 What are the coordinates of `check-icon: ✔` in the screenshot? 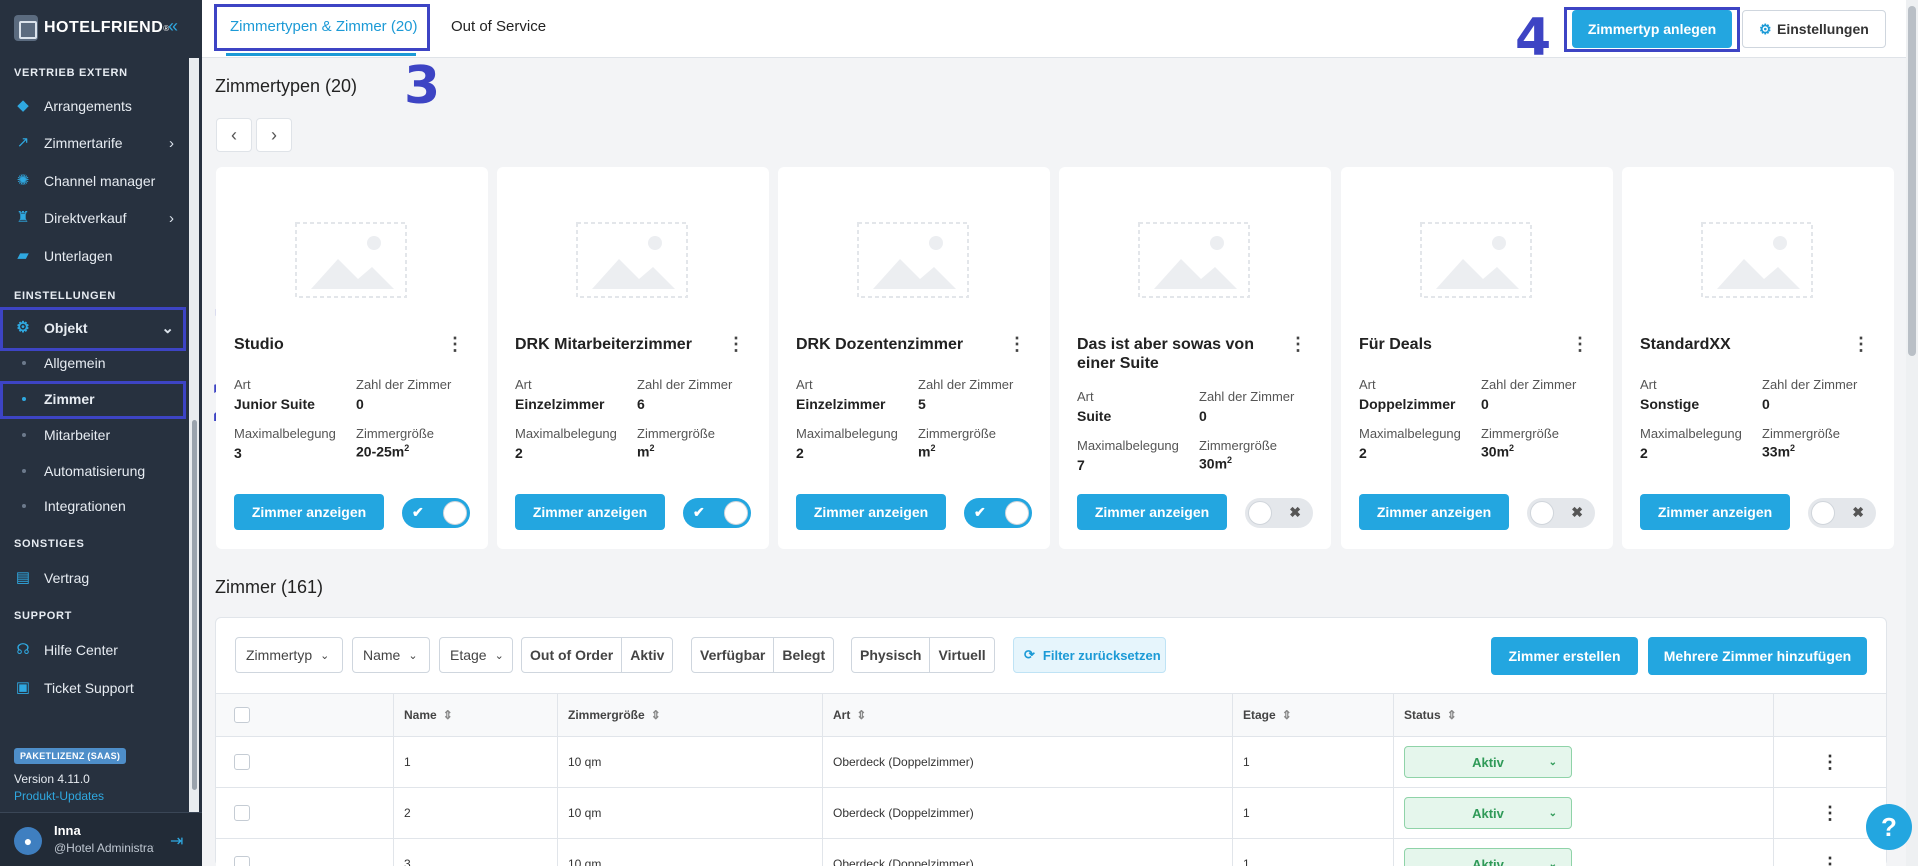 It's located at (980, 512).